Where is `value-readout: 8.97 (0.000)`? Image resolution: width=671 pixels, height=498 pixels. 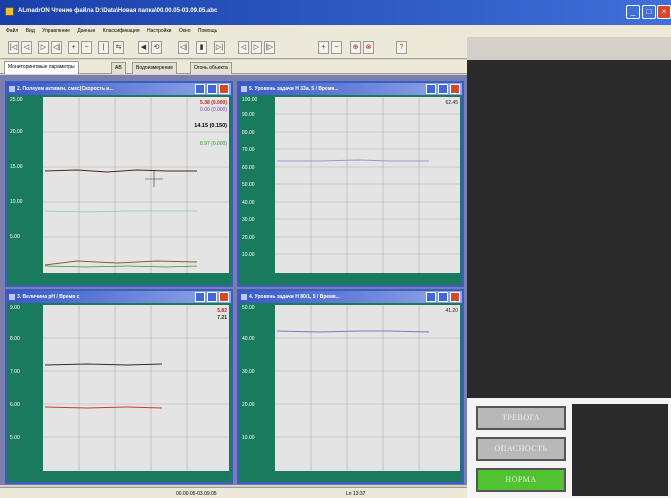 value-readout: 8.97 (0.000) is located at coordinates (213, 144).